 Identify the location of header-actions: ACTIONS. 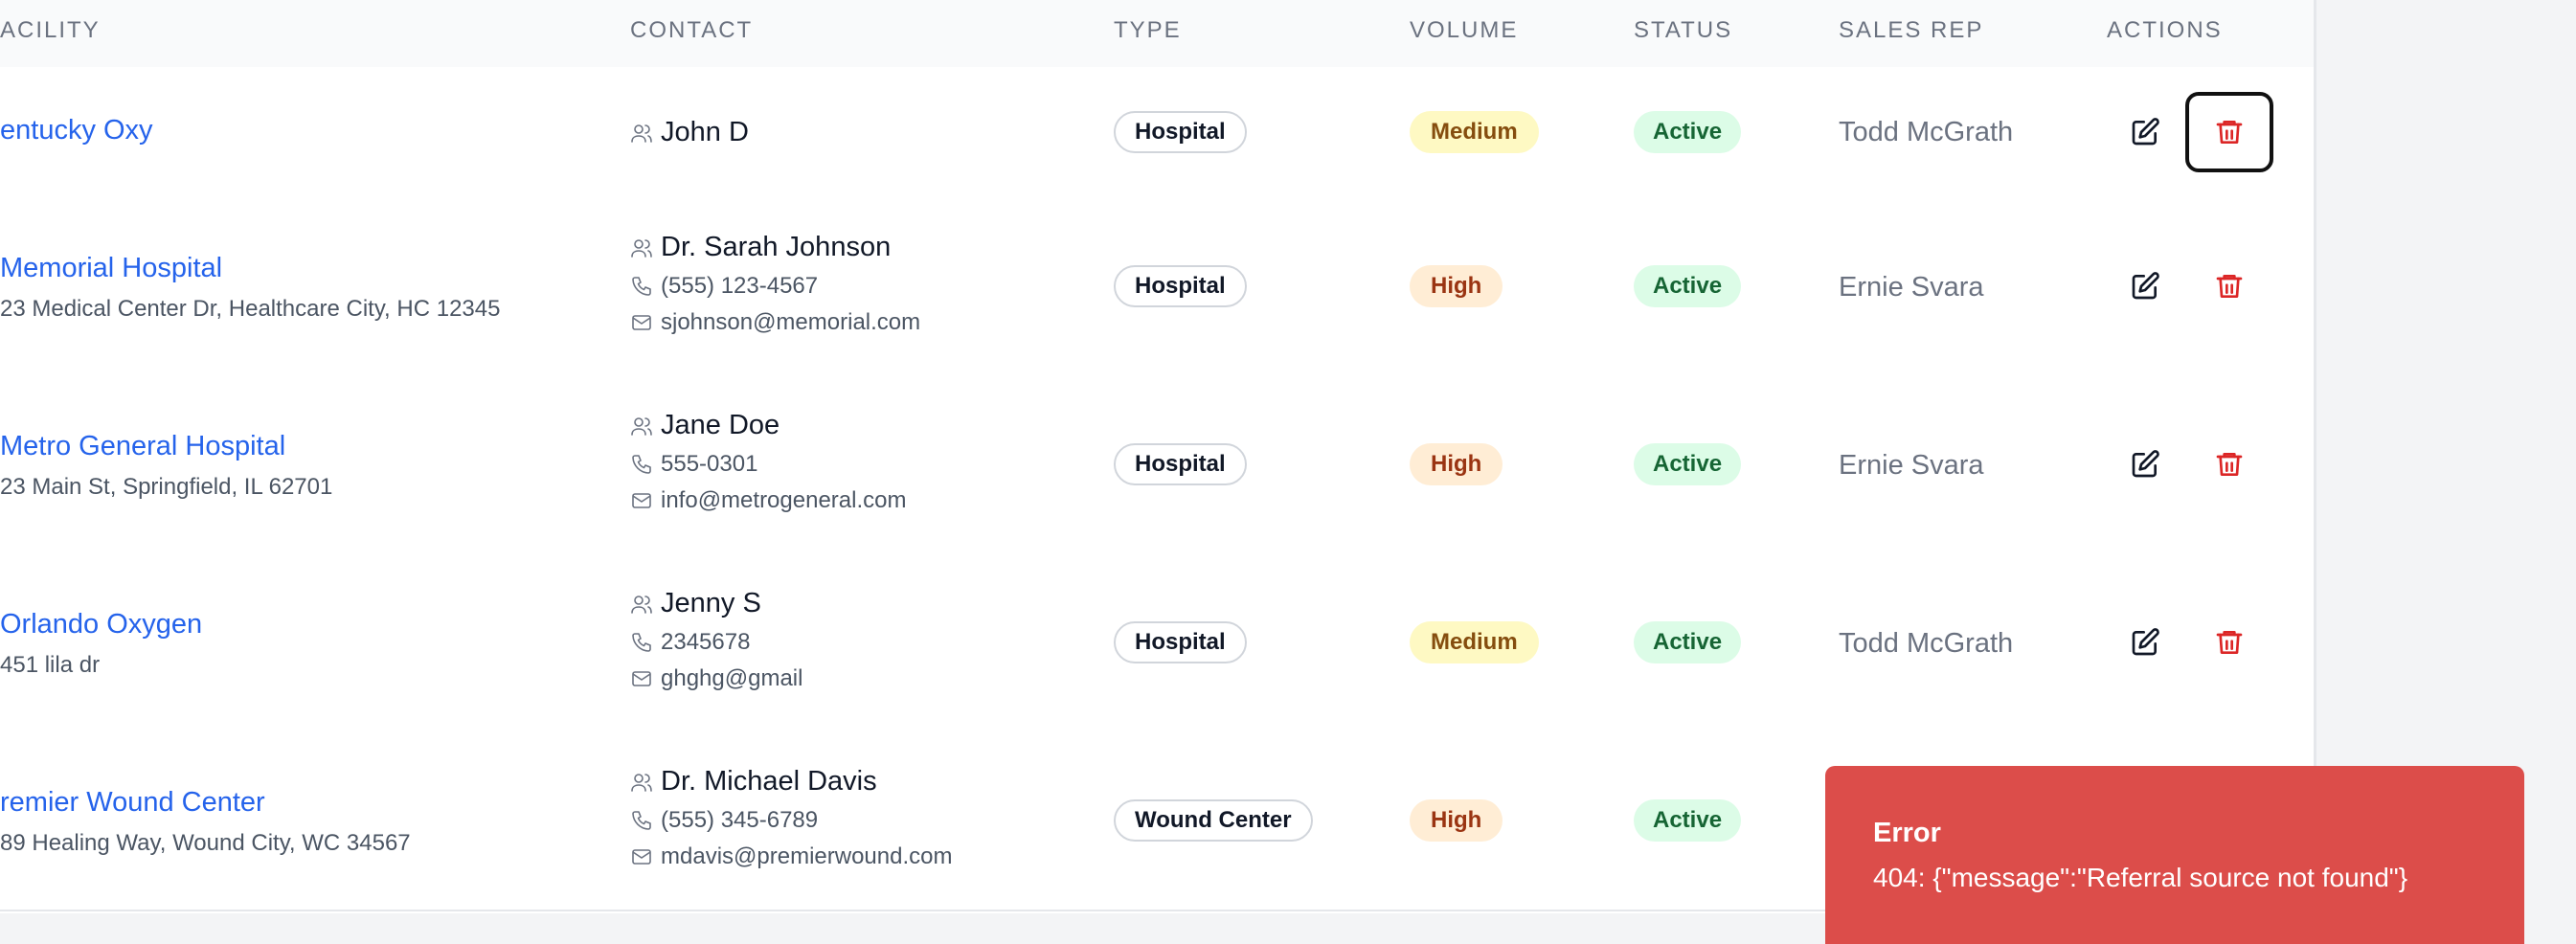
(2165, 30).